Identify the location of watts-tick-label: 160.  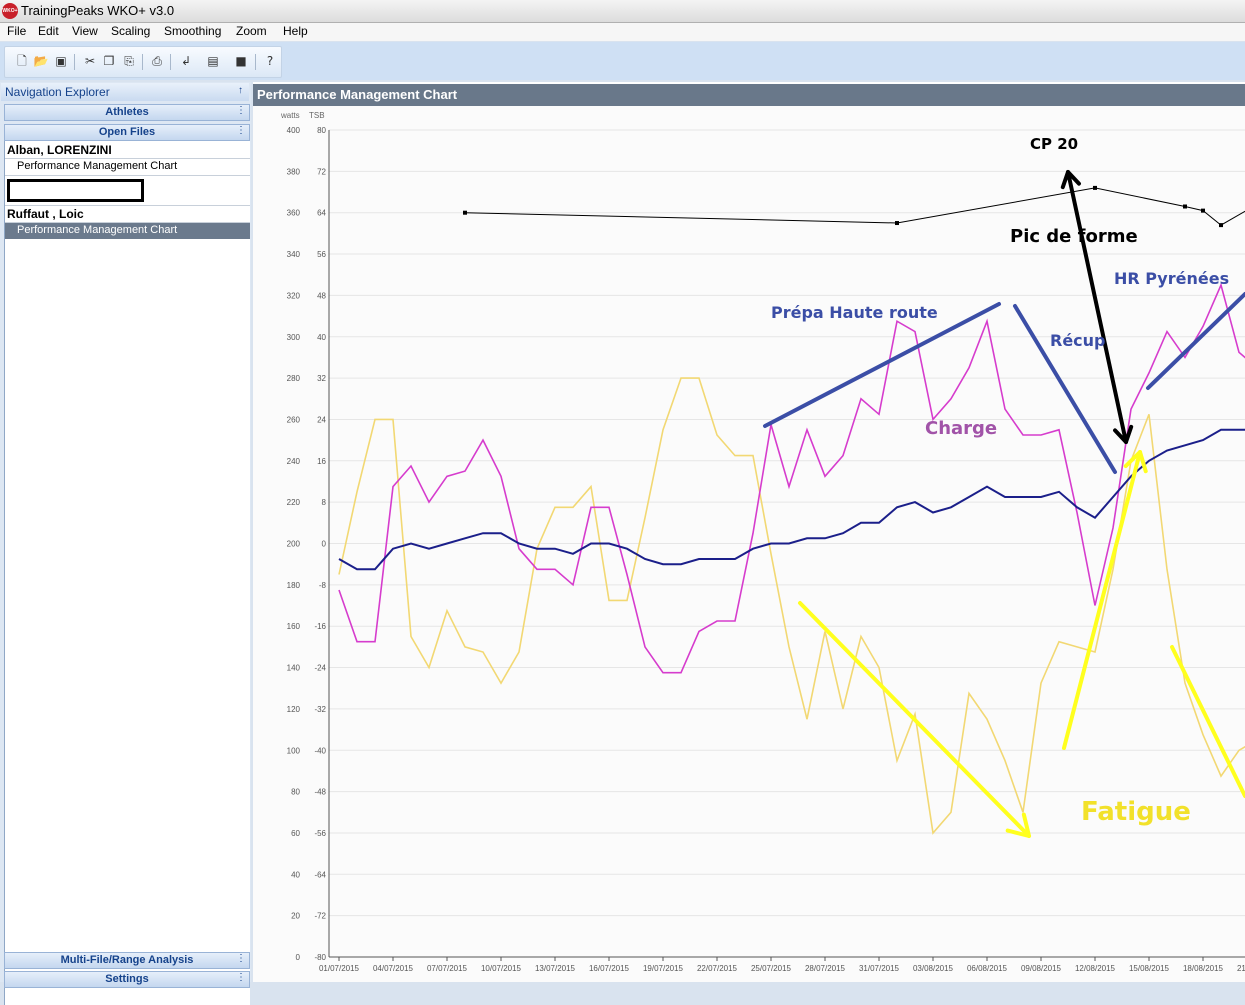
(294, 626).